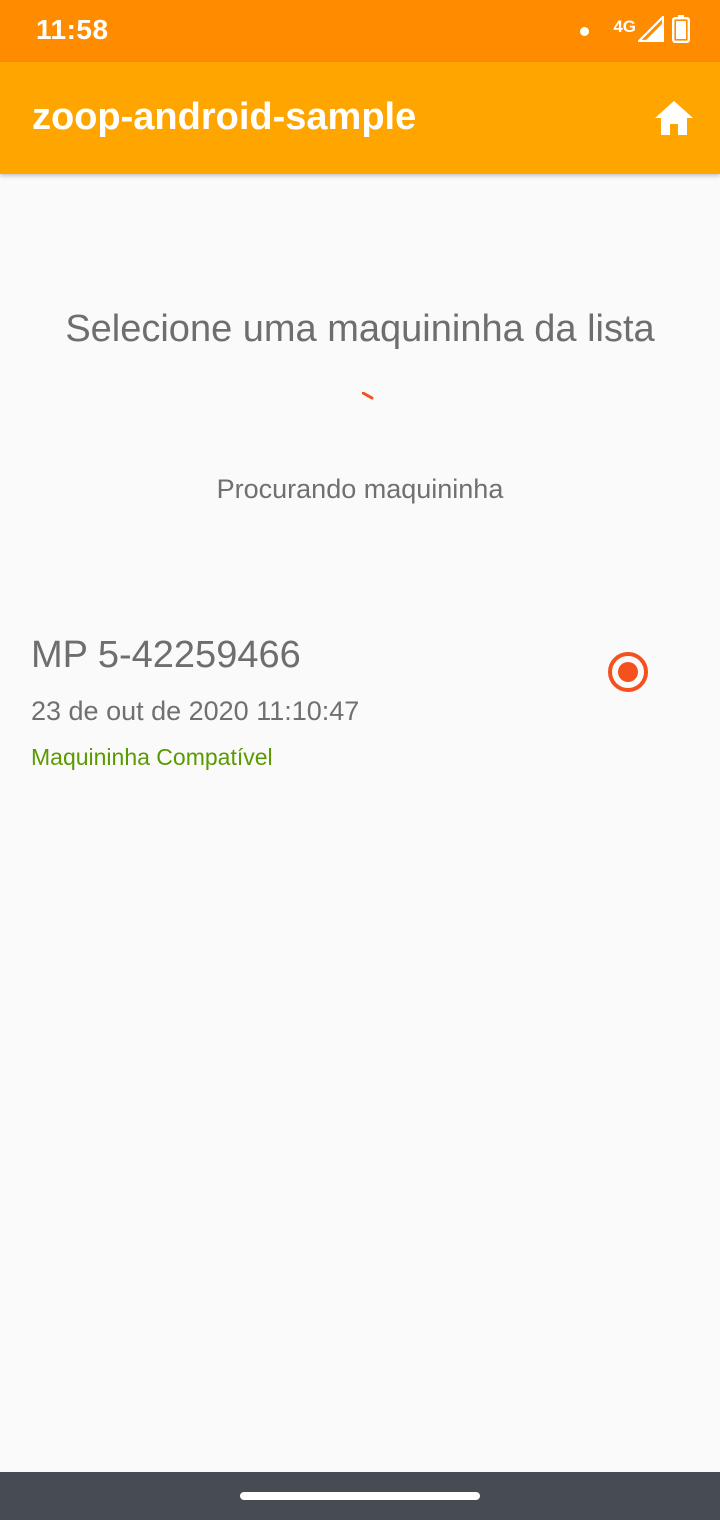 The height and width of the screenshot is (1520, 720). I want to click on status-icons: 4G, so click(635, 30).